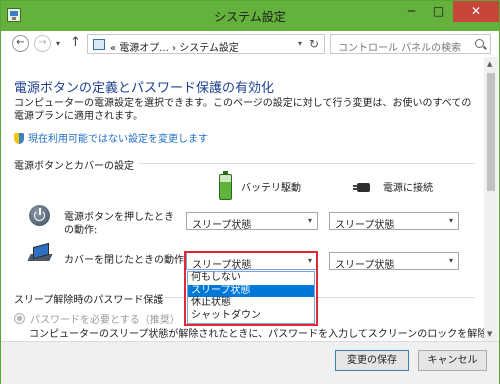  Describe the element at coordinates (119, 224) in the screenshot. I see `power-button-action-label: 電源ボタンを押したときの動作:` at that location.